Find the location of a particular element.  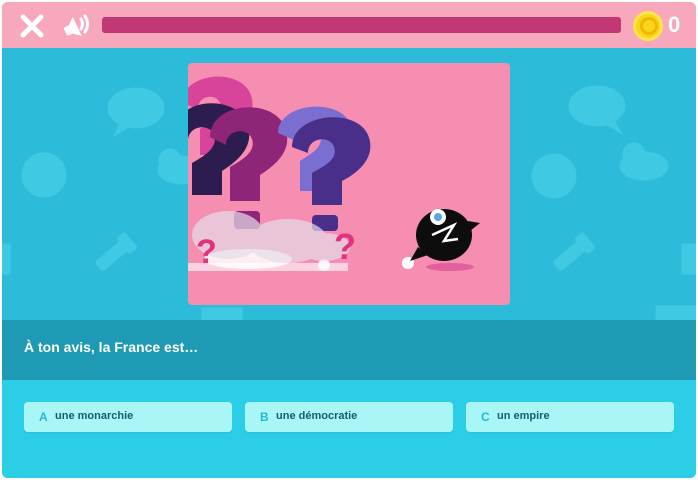

answer-letter: B is located at coordinates (264, 417).